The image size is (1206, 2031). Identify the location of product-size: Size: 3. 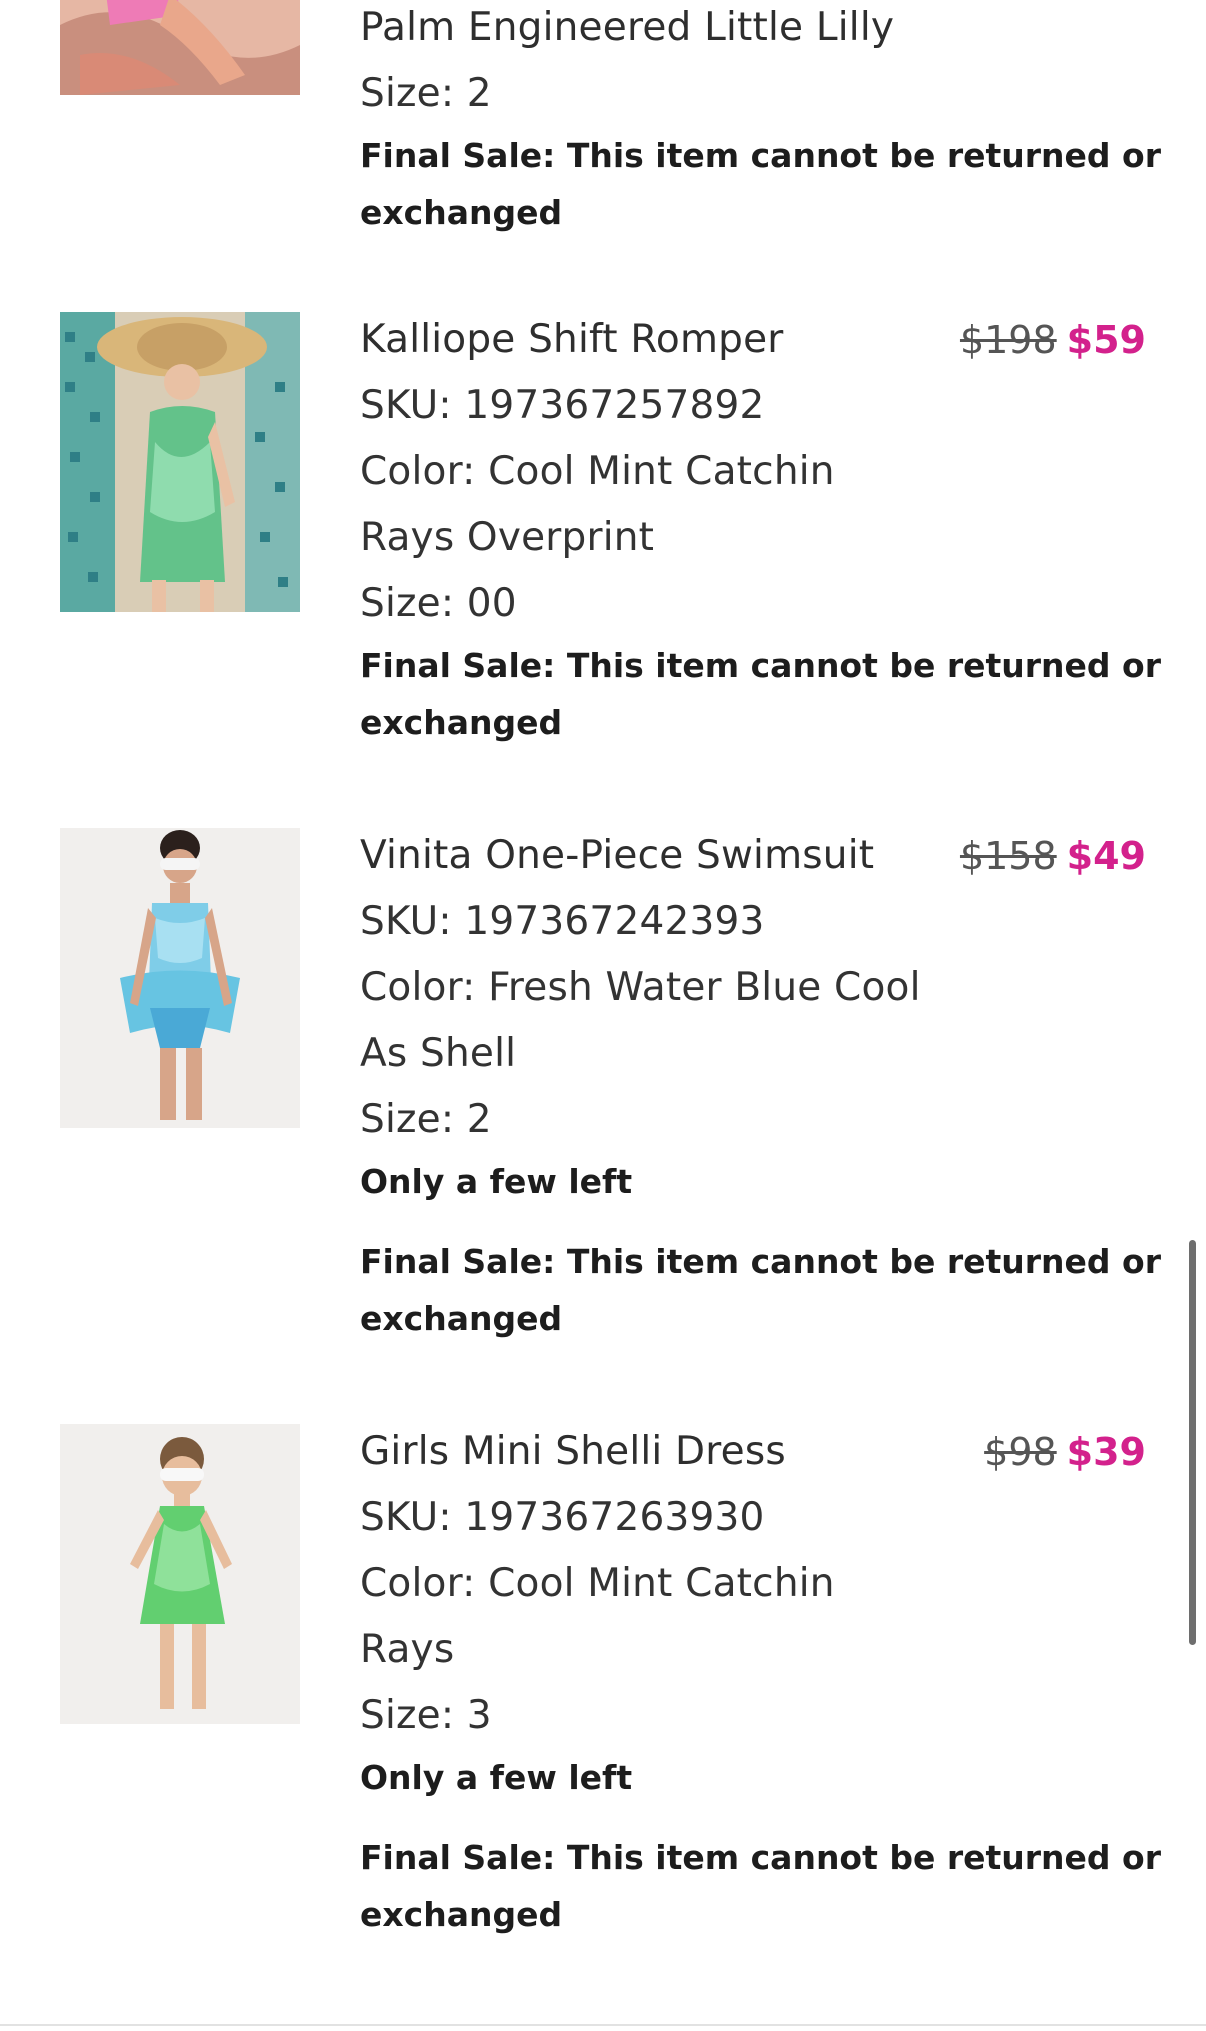
(426, 1715).